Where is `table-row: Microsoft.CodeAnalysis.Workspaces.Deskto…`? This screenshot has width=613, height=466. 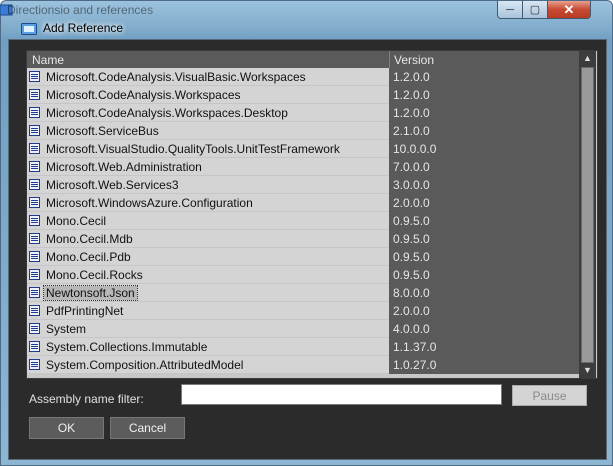
table-row: Microsoft.CodeAnalysis.Workspaces.Deskto… is located at coordinates (303, 113).